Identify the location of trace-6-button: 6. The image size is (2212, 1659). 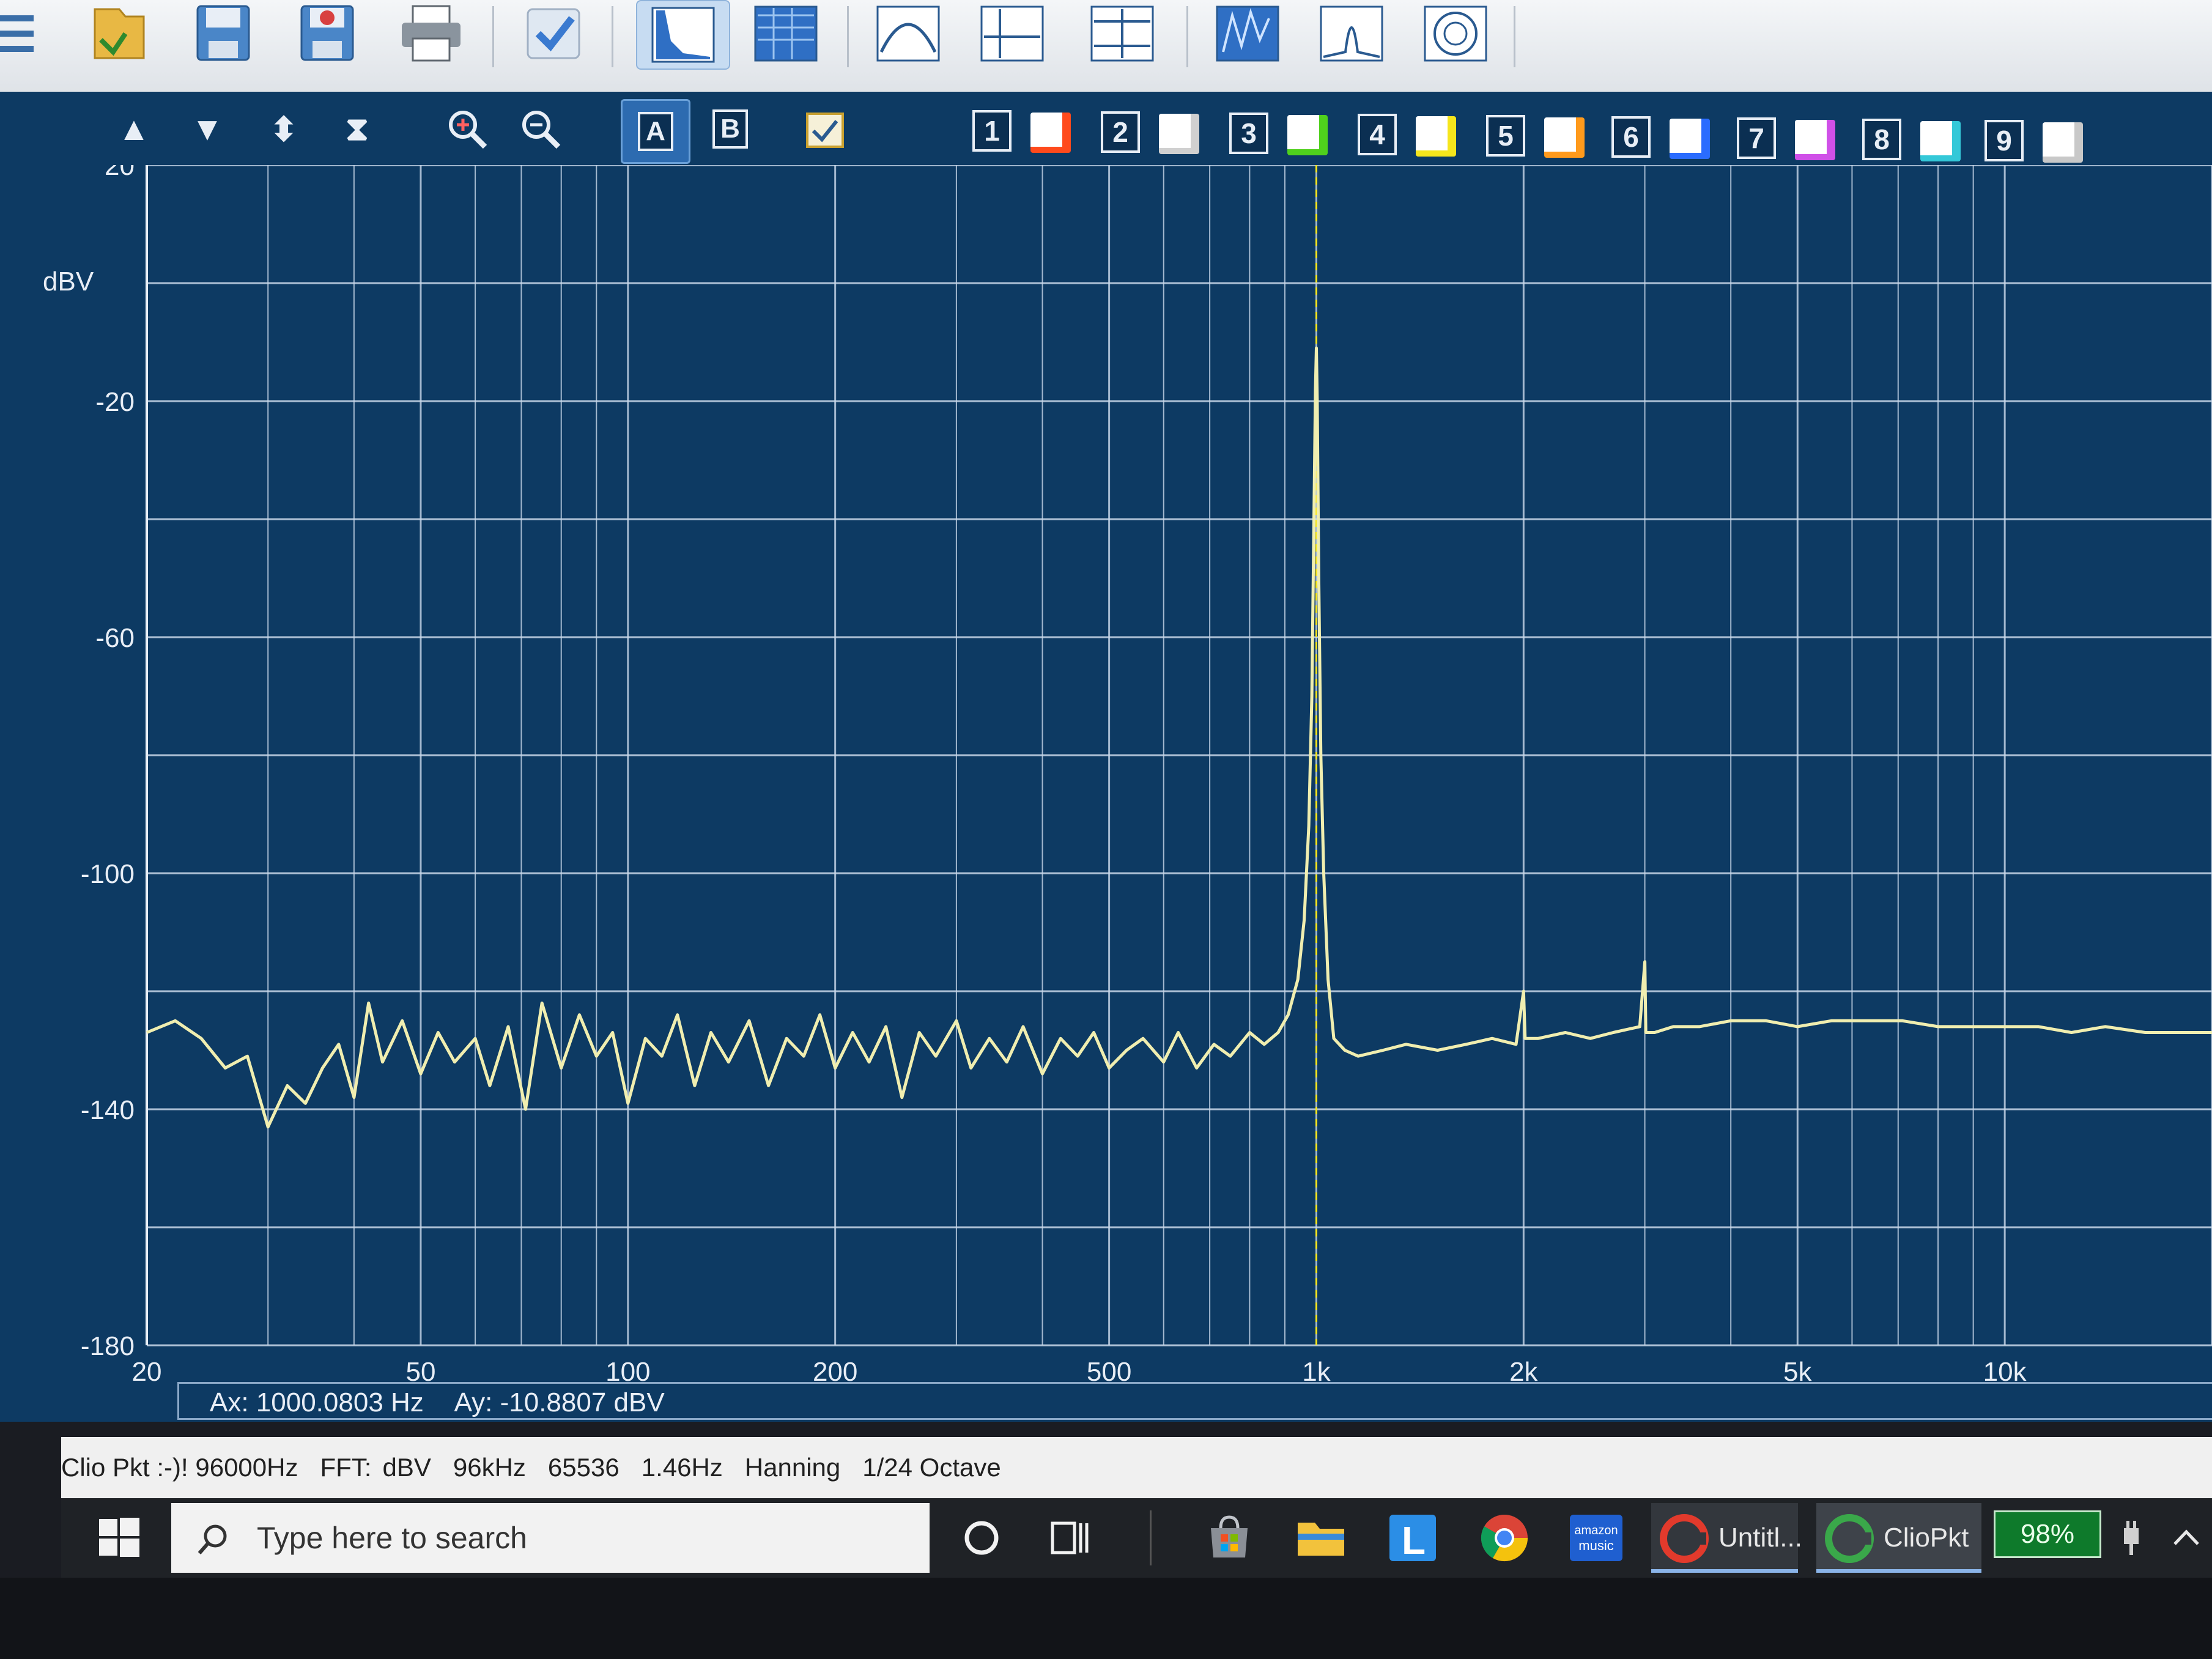
(1631, 137).